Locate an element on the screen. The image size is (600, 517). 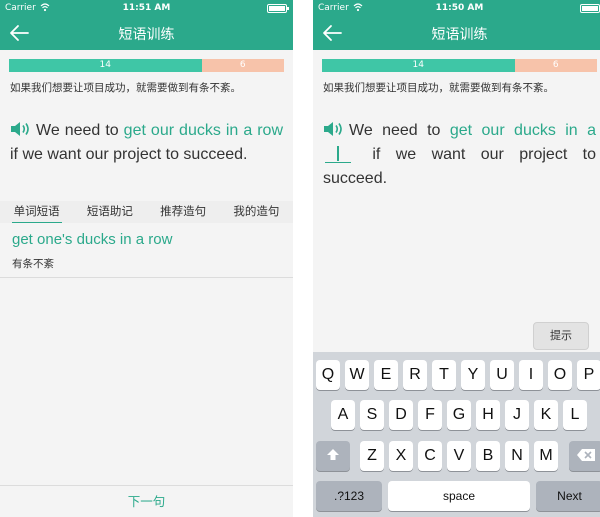
key-g: G is located at coordinates (459, 415).